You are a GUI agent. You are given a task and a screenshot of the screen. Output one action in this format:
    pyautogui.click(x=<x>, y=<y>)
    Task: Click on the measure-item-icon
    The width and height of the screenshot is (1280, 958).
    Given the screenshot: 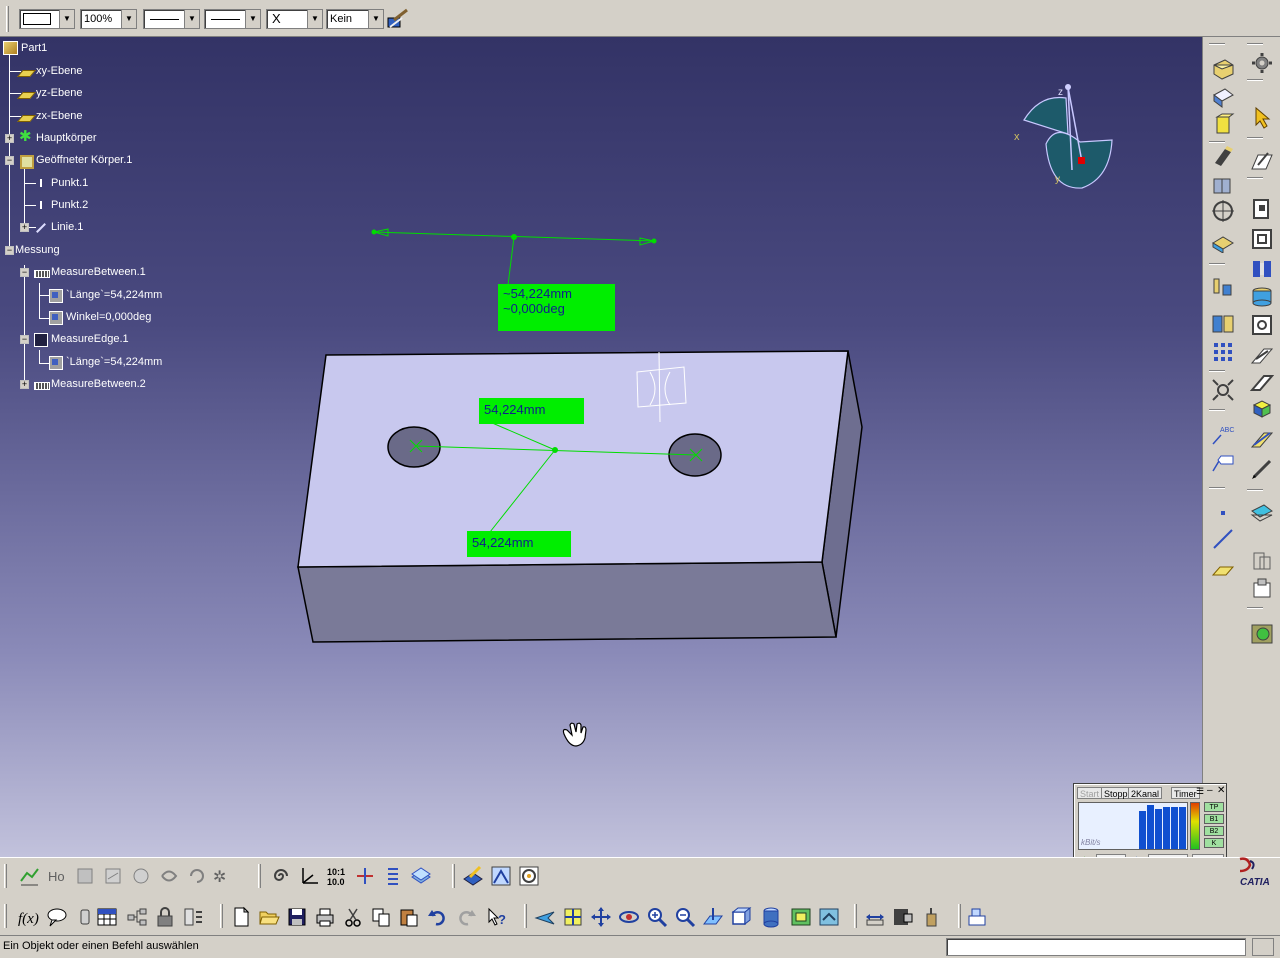 What is the action you would take?
    pyautogui.click(x=903, y=917)
    